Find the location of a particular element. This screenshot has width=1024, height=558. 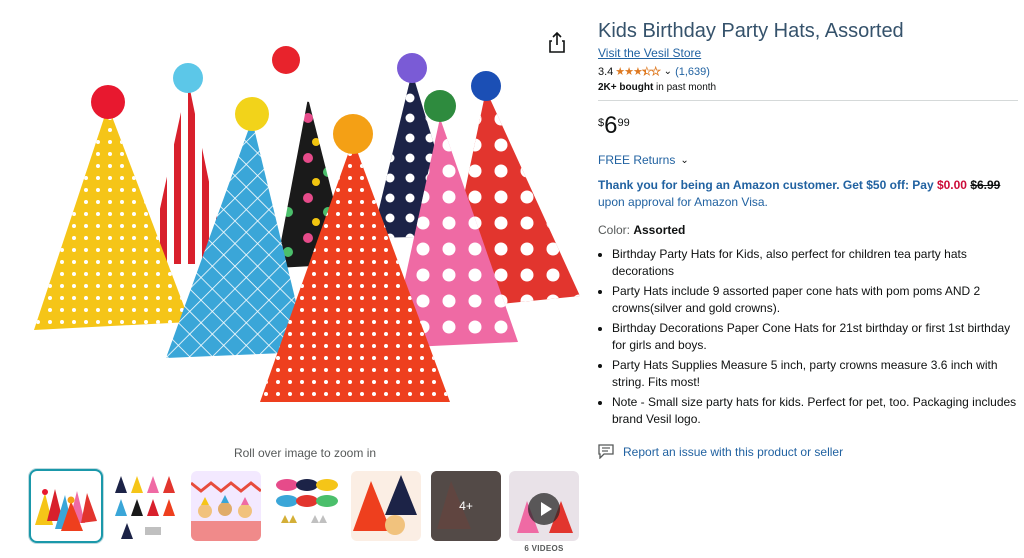

promo-approval-text: upon approval for Amazon Visa. is located at coordinates (683, 202).